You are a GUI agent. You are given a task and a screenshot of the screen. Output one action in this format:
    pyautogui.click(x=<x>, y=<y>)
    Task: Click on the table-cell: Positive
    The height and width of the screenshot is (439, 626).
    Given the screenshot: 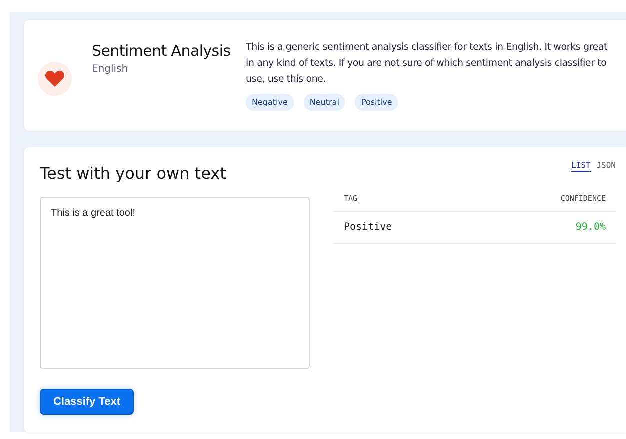 What is the action you would take?
    pyautogui.click(x=368, y=227)
    